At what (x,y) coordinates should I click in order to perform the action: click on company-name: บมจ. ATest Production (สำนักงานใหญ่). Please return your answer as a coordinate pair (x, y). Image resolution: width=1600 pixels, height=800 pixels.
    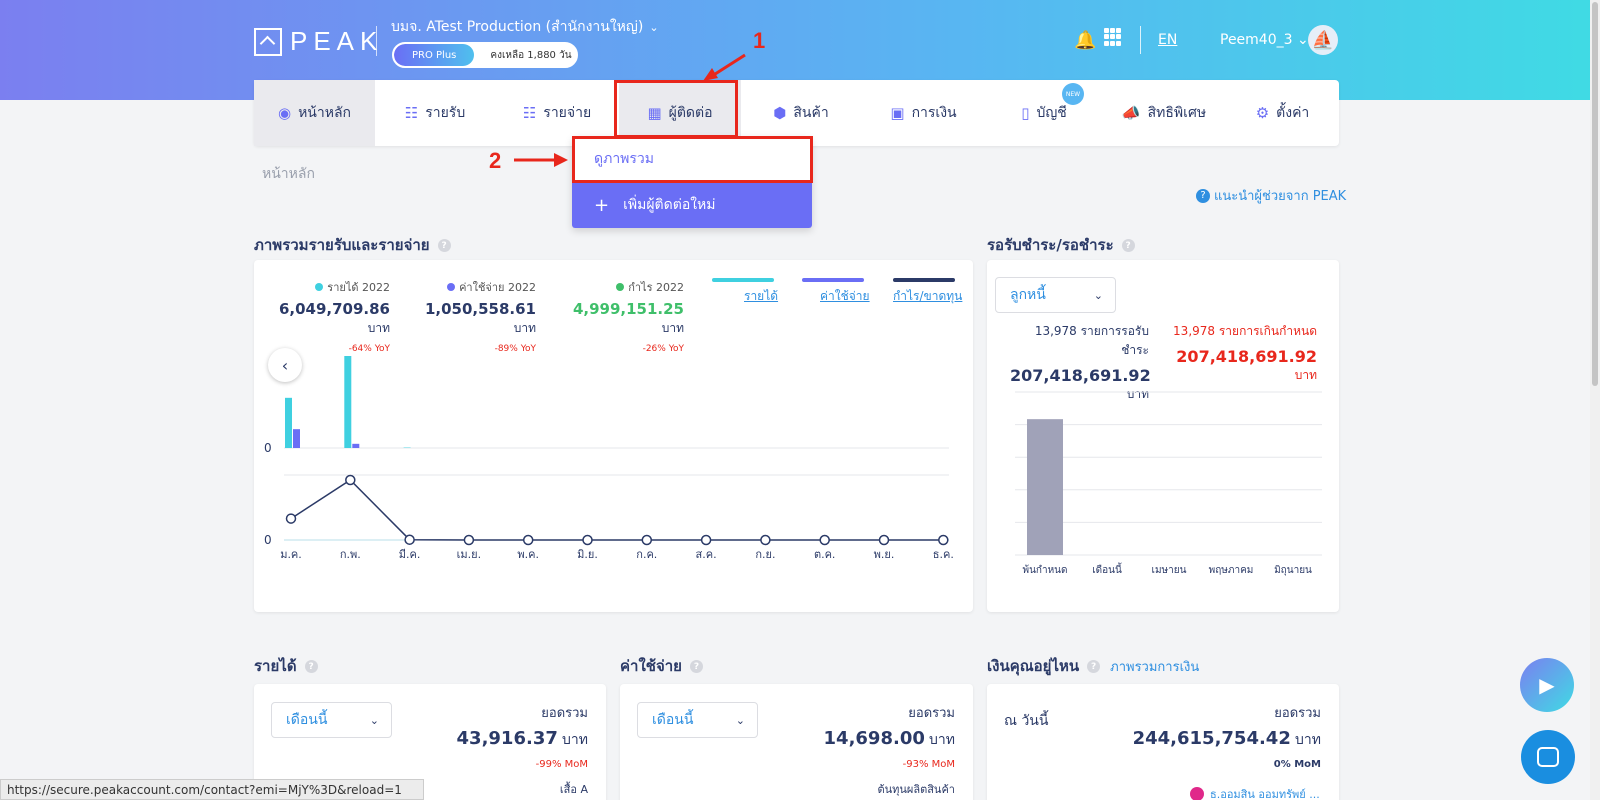
    Looking at the image, I should click on (517, 27).